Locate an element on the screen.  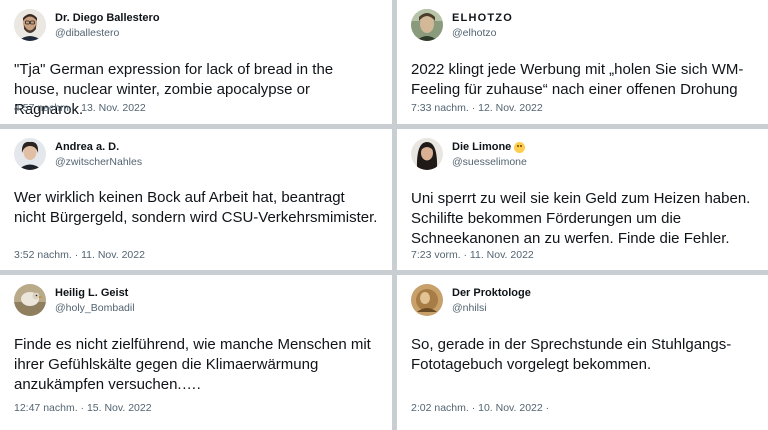
user-handle: @holy_Bombadil is located at coordinates (95, 308).